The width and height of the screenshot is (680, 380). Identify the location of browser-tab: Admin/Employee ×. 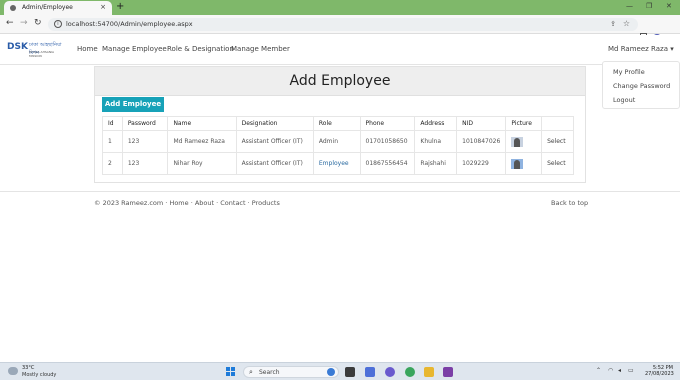
(58, 8).